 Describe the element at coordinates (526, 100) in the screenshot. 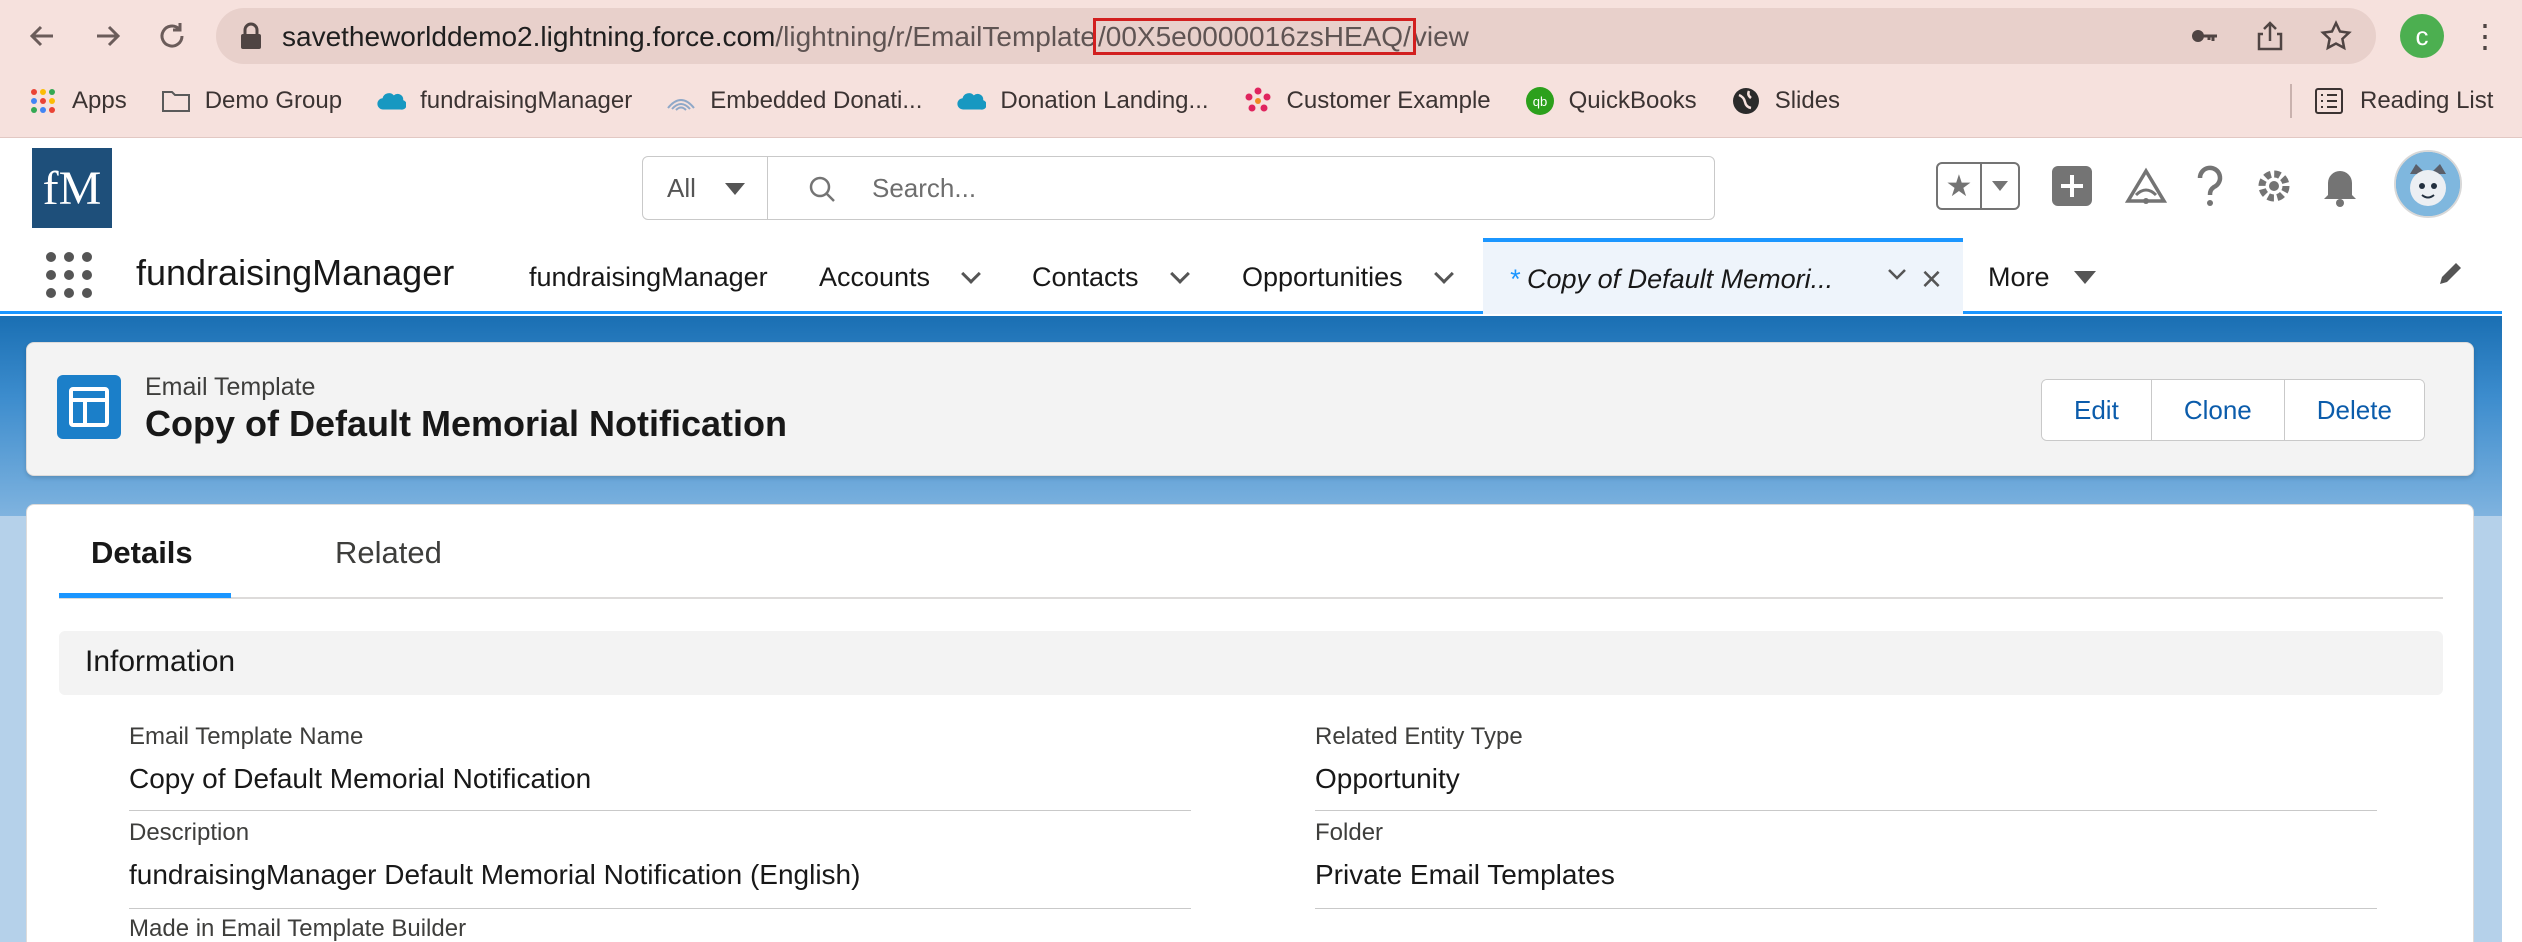

I see `bookmark-label: fundraisingManager` at that location.